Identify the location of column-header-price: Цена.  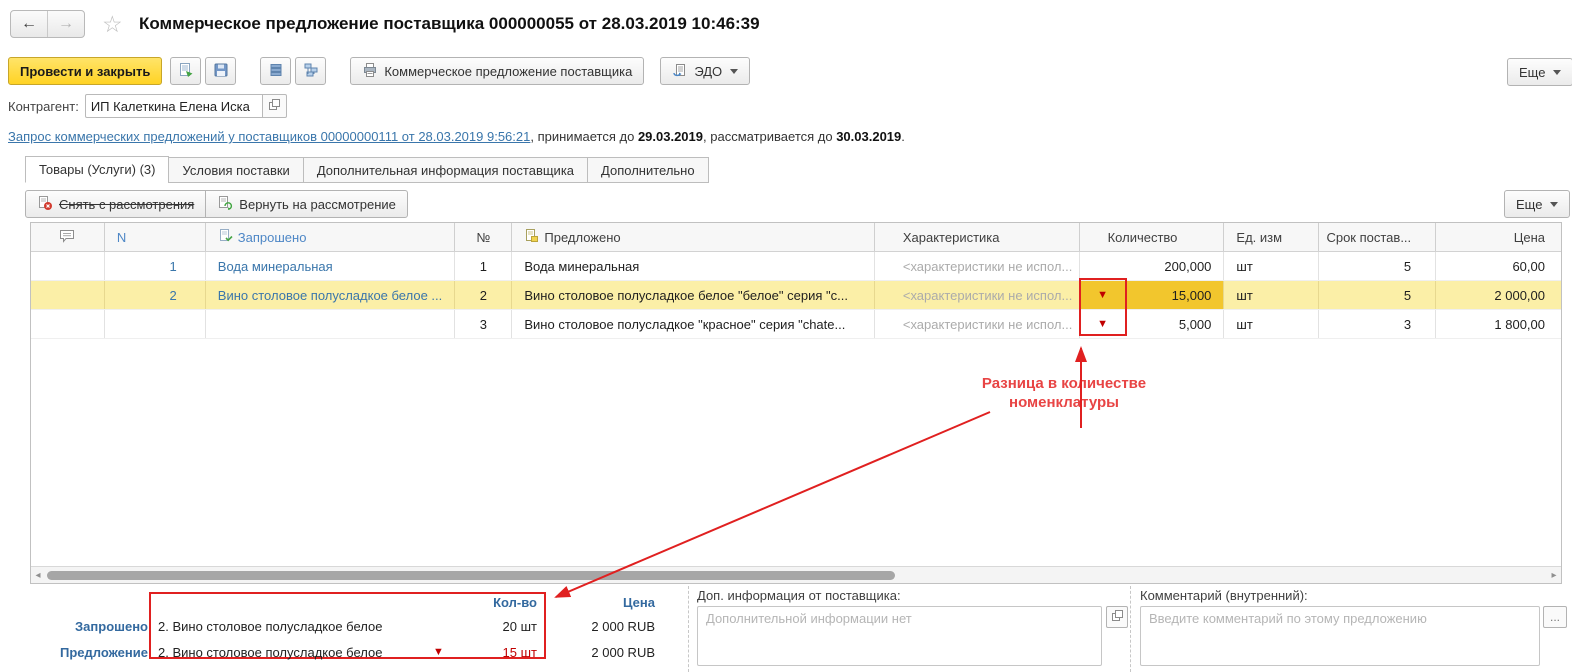
(1498, 237).